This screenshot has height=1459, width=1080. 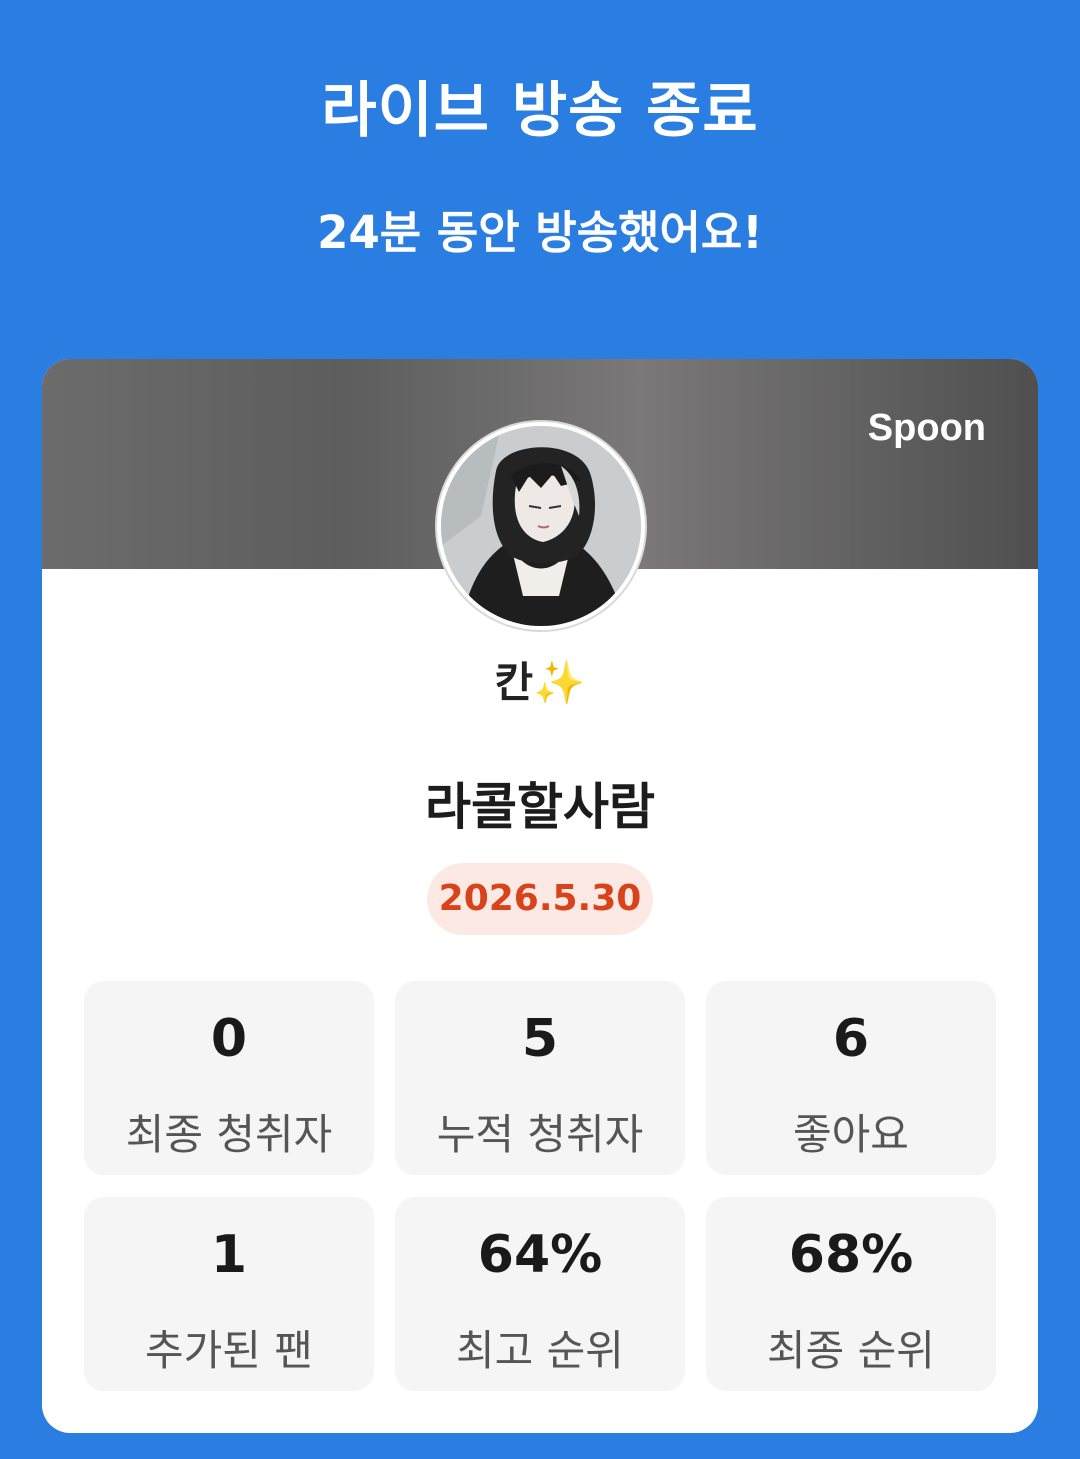 I want to click on stat-value: 5, so click(x=540, y=1039).